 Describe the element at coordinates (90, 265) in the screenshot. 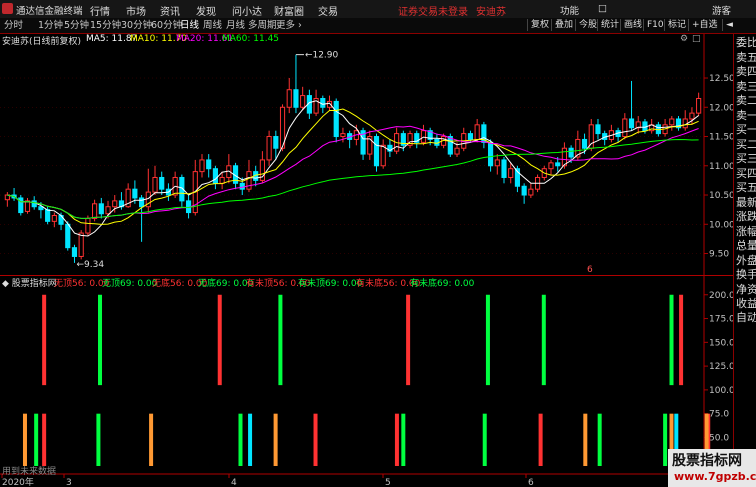

I see `low-price-label: ←9.34` at that location.